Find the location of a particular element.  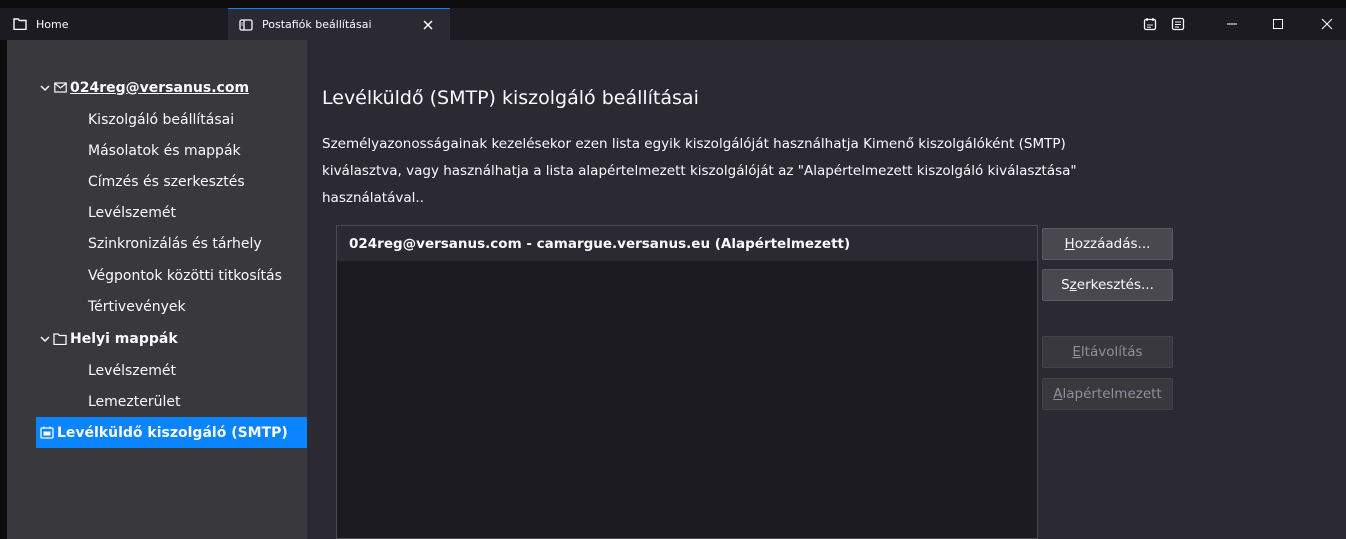

tree-item-return-receipts: Tértivevények is located at coordinates (157, 306).